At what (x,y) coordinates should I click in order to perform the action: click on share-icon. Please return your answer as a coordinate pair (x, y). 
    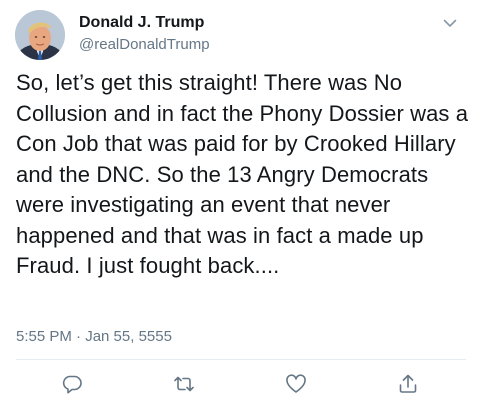
    Looking at the image, I should click on (408, 384).